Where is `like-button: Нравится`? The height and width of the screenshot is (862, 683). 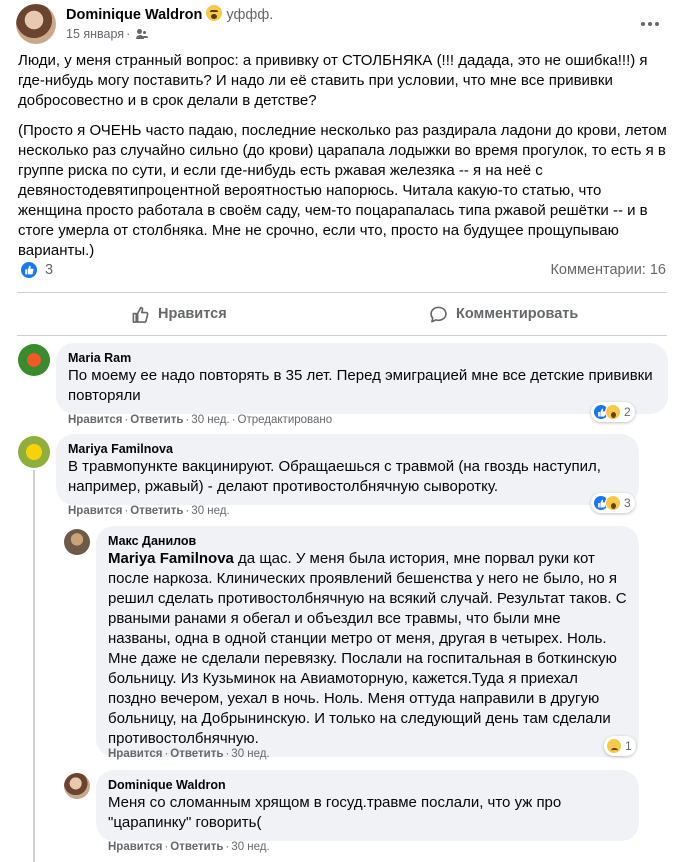
like-button: Нравится is located at coordinates (179, 314).